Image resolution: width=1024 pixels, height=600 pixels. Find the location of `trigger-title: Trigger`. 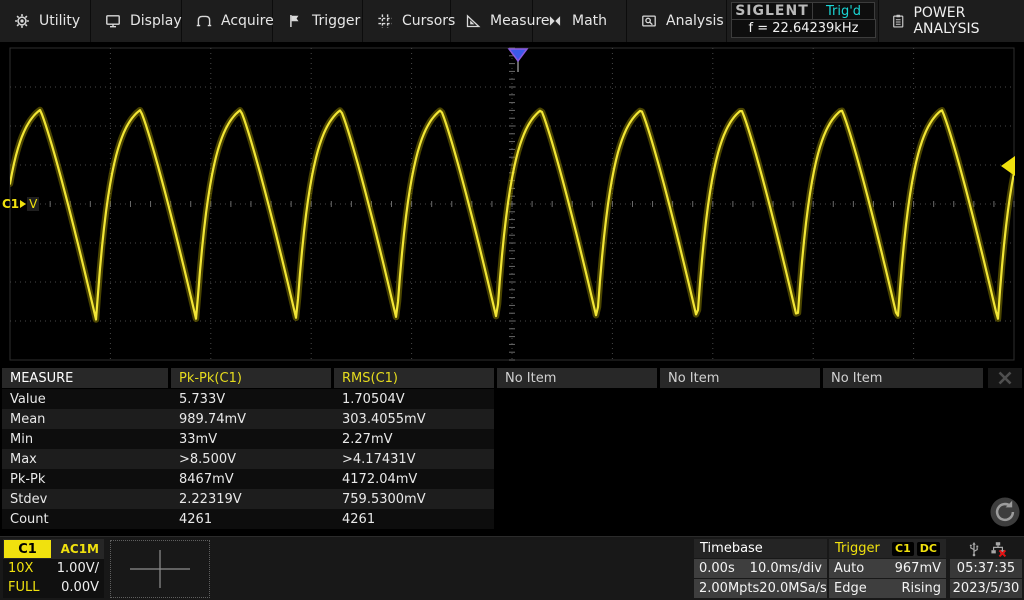

trigger-title: Trigger is located at coordinates (857, 548).